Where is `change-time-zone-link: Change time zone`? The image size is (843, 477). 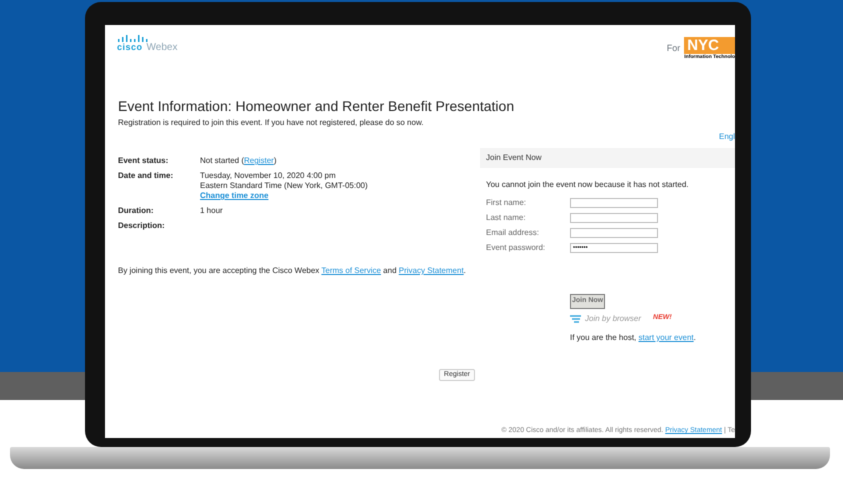 change-time-zone-link: Change time zone is located at coordinates (234, 195).